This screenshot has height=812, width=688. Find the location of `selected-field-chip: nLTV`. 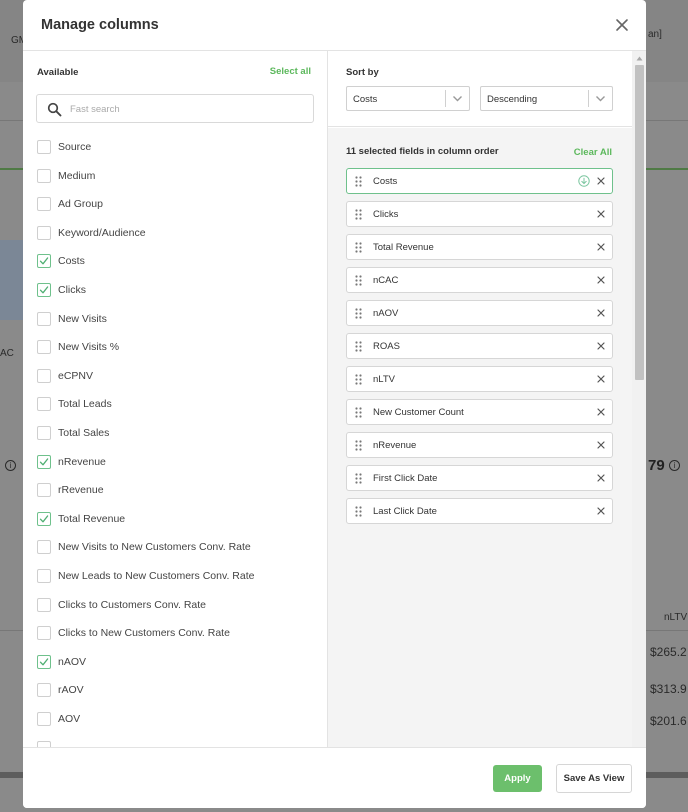

selected-field-chip: nLTV is located at coordinates (479, 379).